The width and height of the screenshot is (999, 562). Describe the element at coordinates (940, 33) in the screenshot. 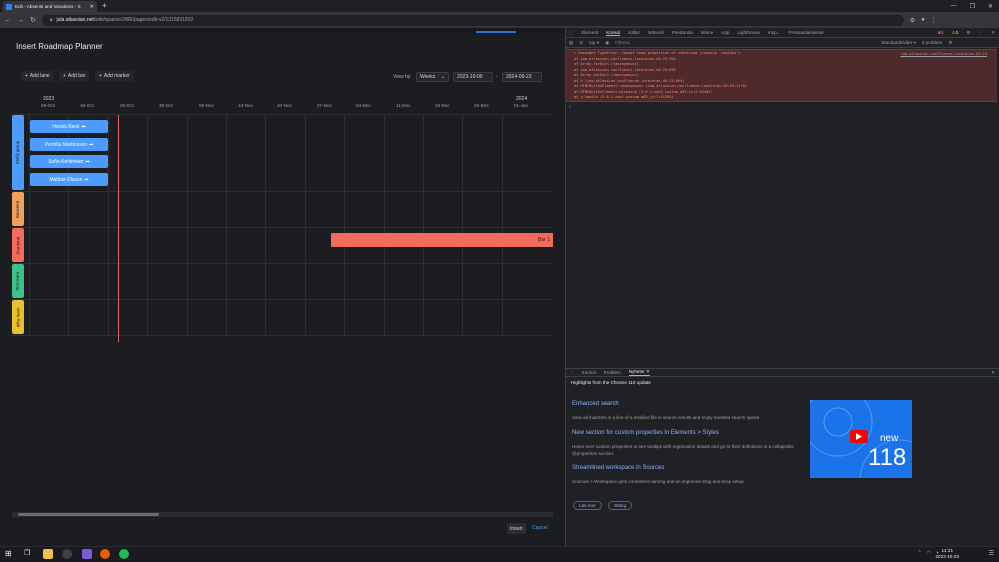

I see `error-count-badge: ⊗1` at that location.